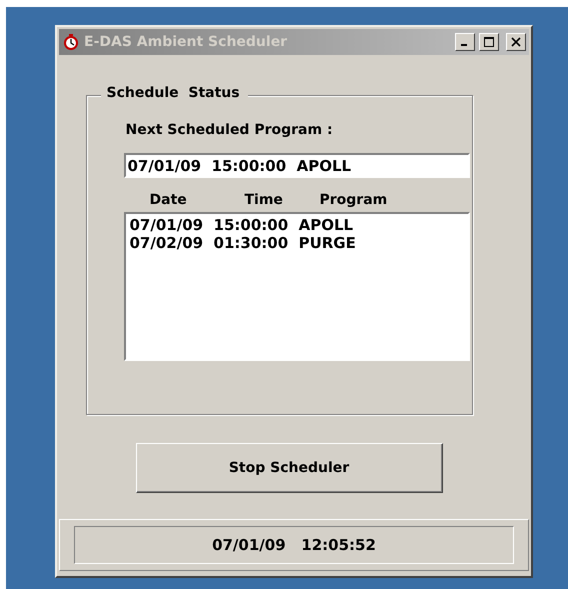 The width and height of the screenshot is (568, 589). I want to click on list-item: 07/01/09 15:00:00 APOLL, so click(297, 225).